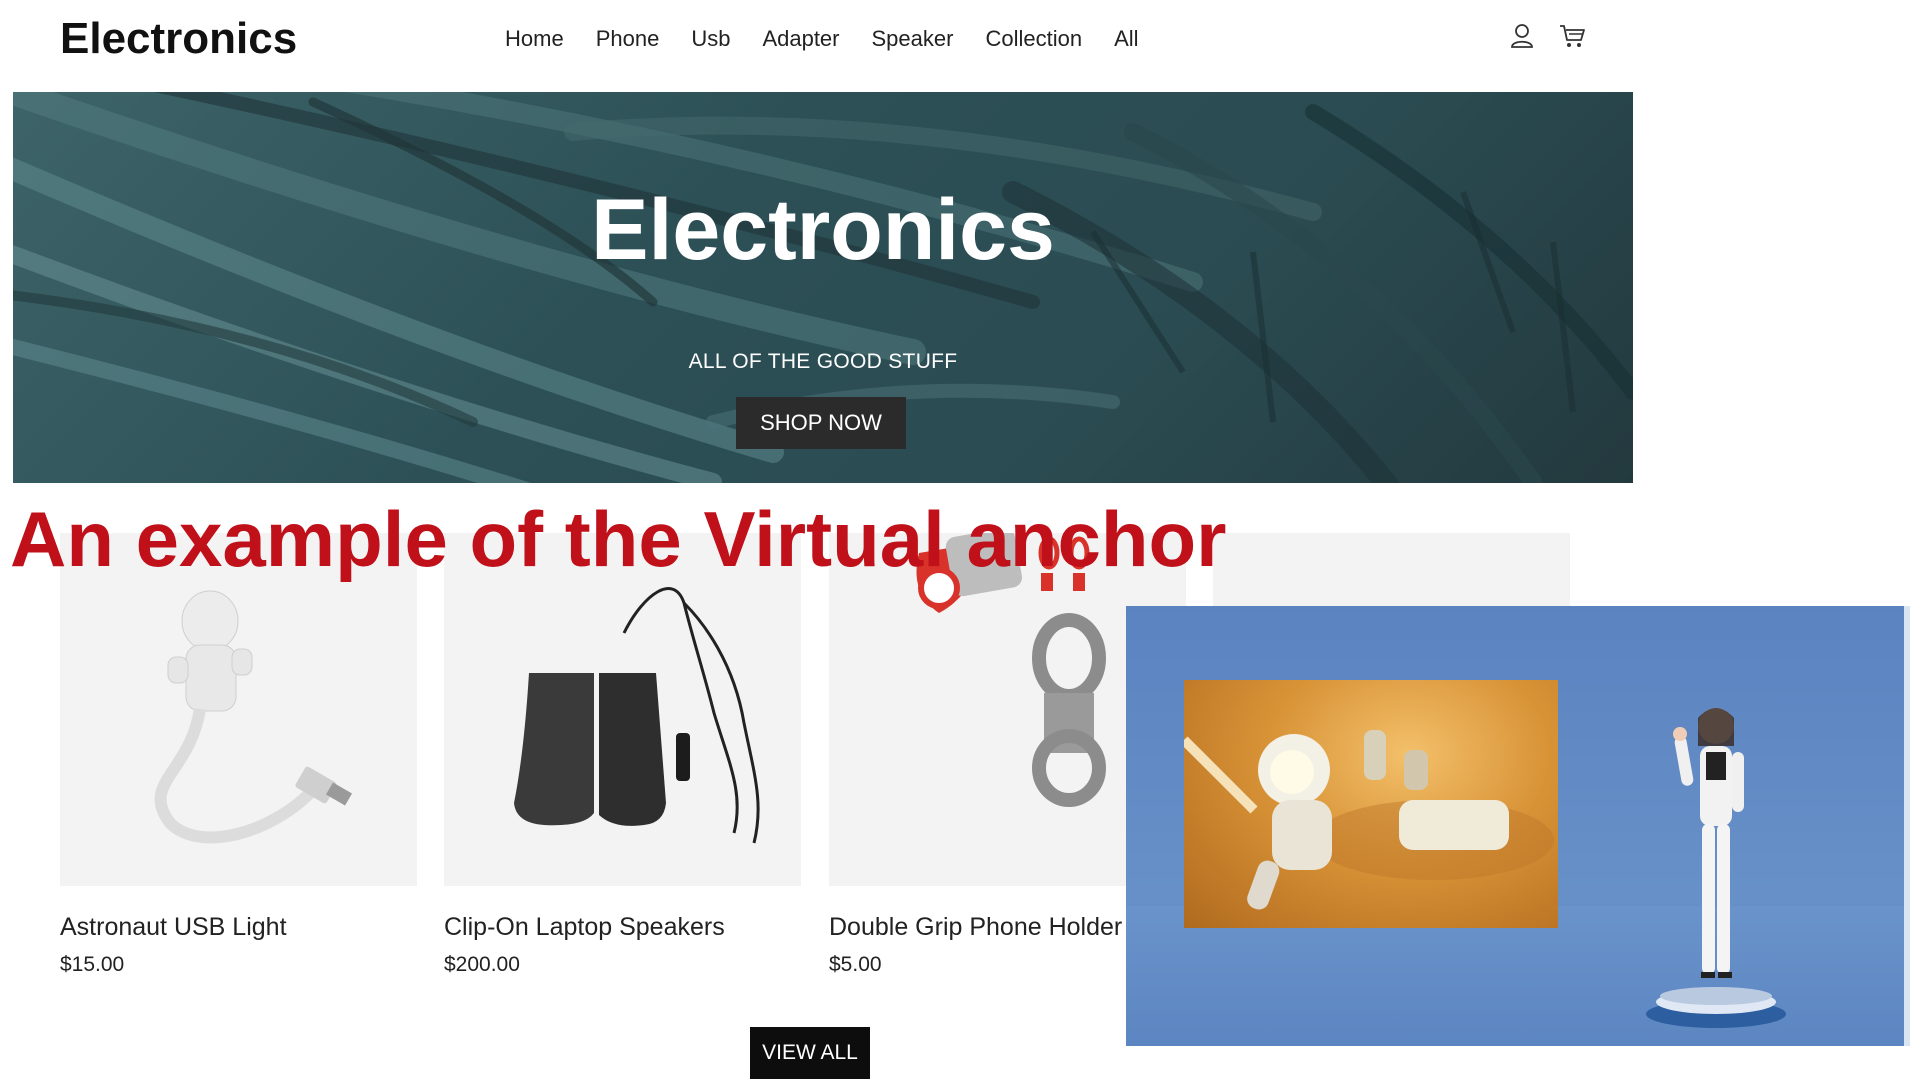 Image resolution: width=1920 pixels, height=1080 pixels. What do you see at coordinates (855, 964) in the screenshot?
I see `product-price: $5.00` at bounding box center [855, 964].